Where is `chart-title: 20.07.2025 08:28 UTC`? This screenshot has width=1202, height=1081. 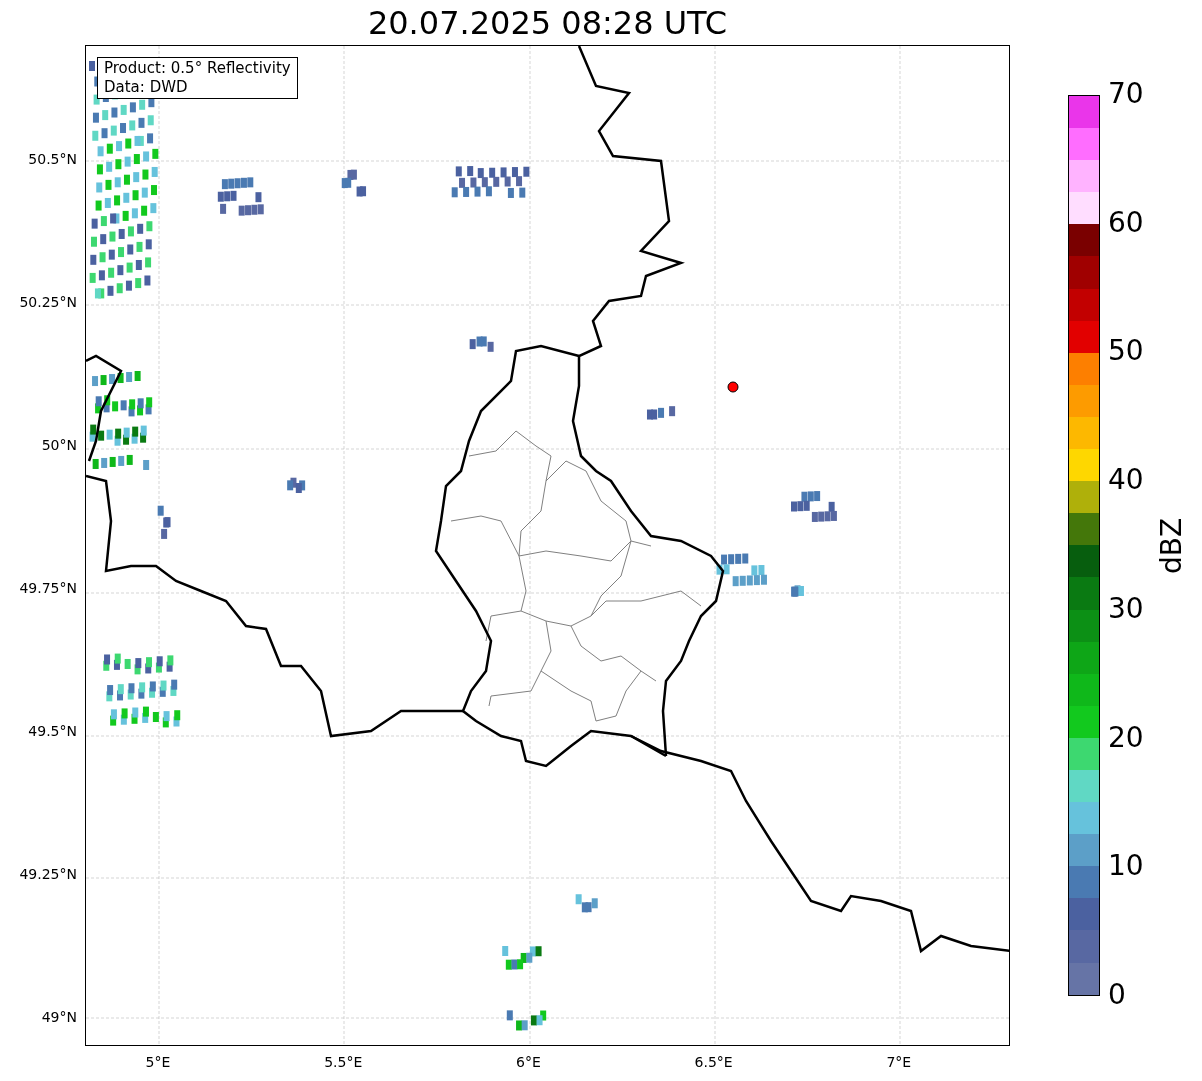 chart-title: 20.07.2025 08:28 UTC is located at coordinates (547, 22).